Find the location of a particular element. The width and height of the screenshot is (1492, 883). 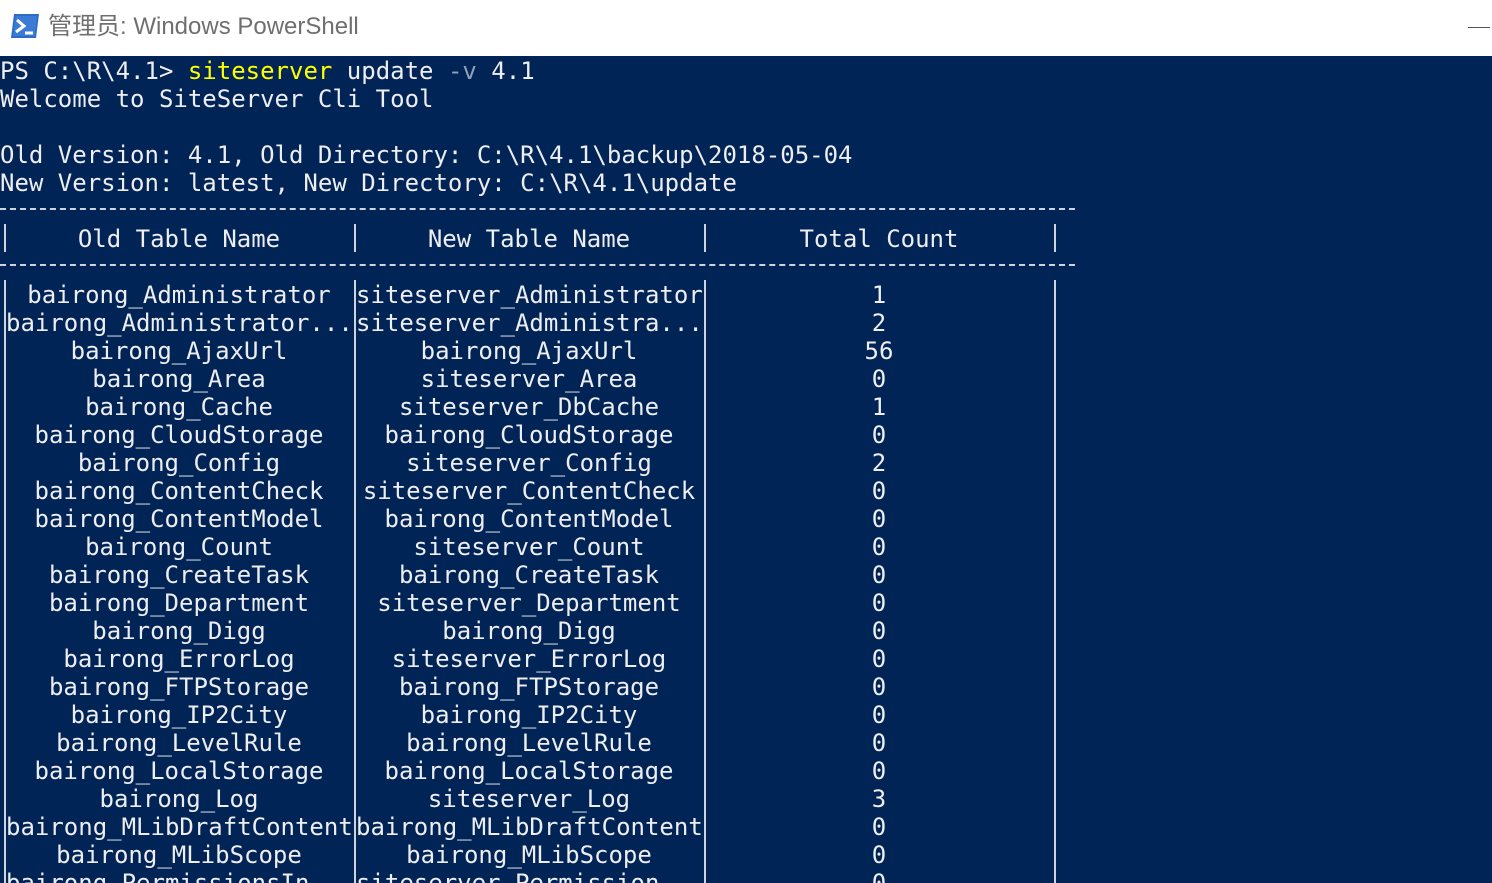

cell-old-table-name: bairong_Count is located at coordinates (179, 547).